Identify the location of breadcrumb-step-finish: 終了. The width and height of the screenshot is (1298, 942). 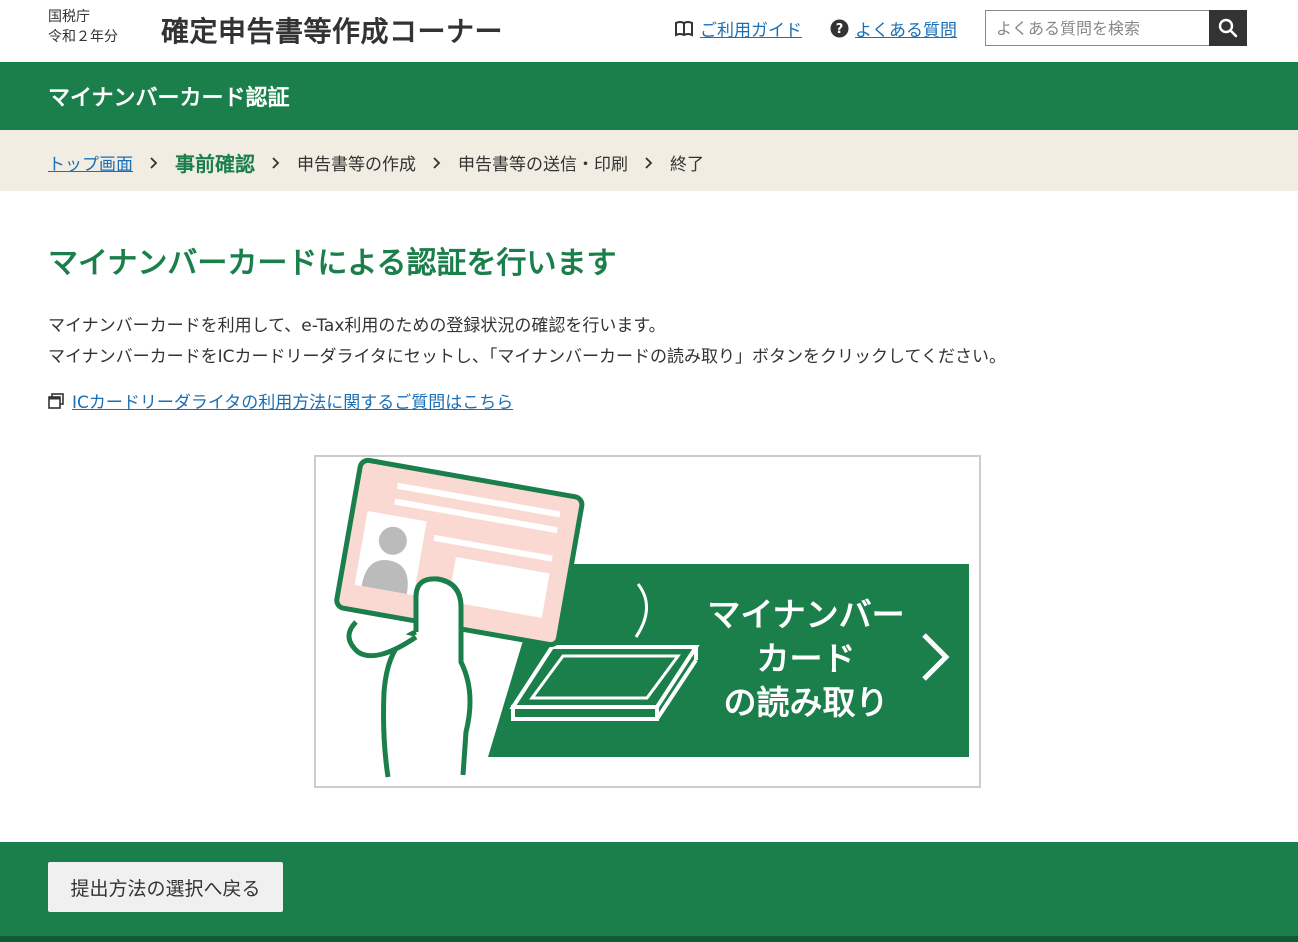
(687, 165).